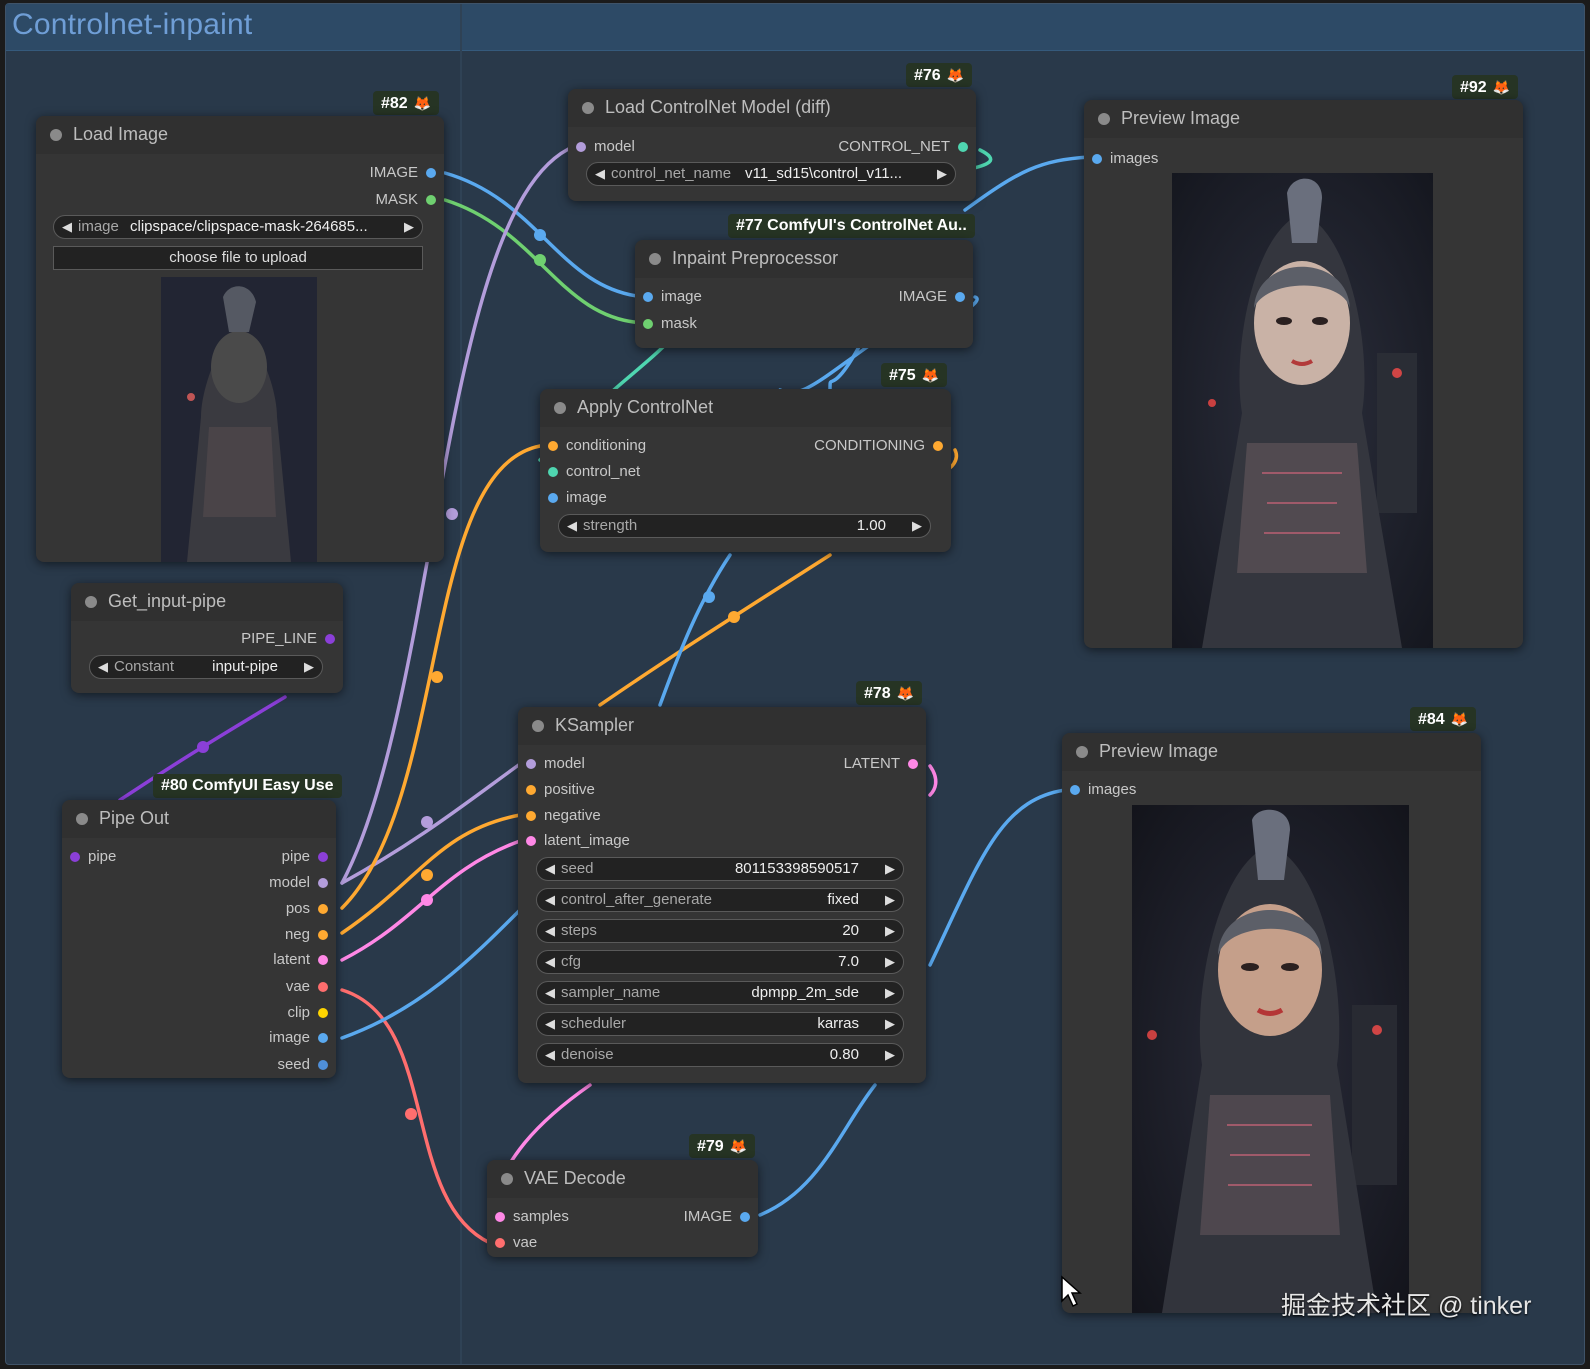 The image size is (1590, 1369). I want to click on upload-button: choose file to upload, so click(238, 258).